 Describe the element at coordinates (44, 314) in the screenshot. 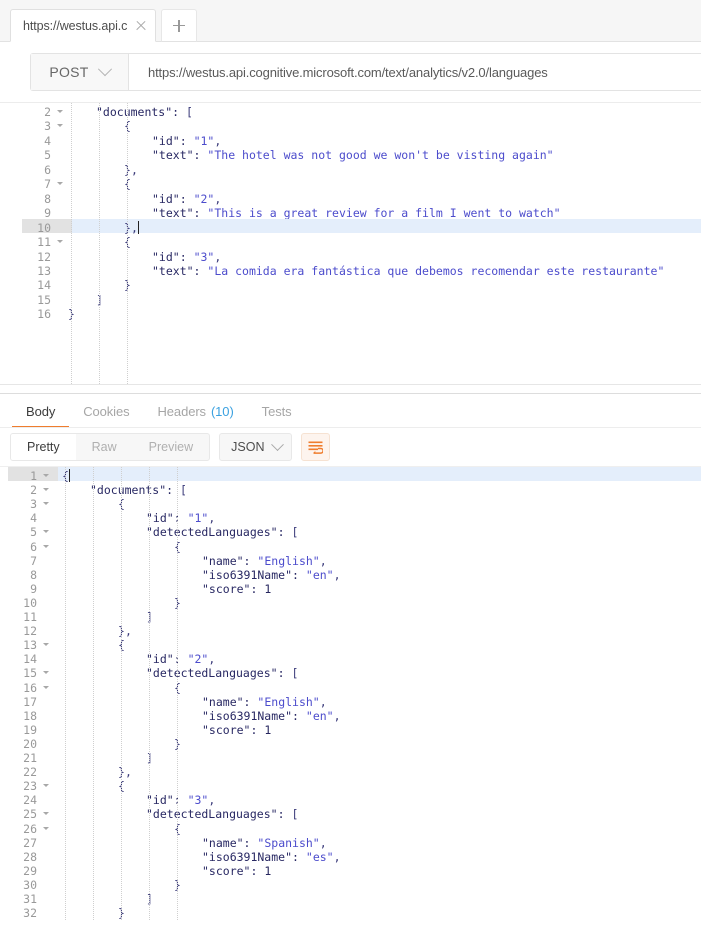

I see `line-number: 16` at that location.